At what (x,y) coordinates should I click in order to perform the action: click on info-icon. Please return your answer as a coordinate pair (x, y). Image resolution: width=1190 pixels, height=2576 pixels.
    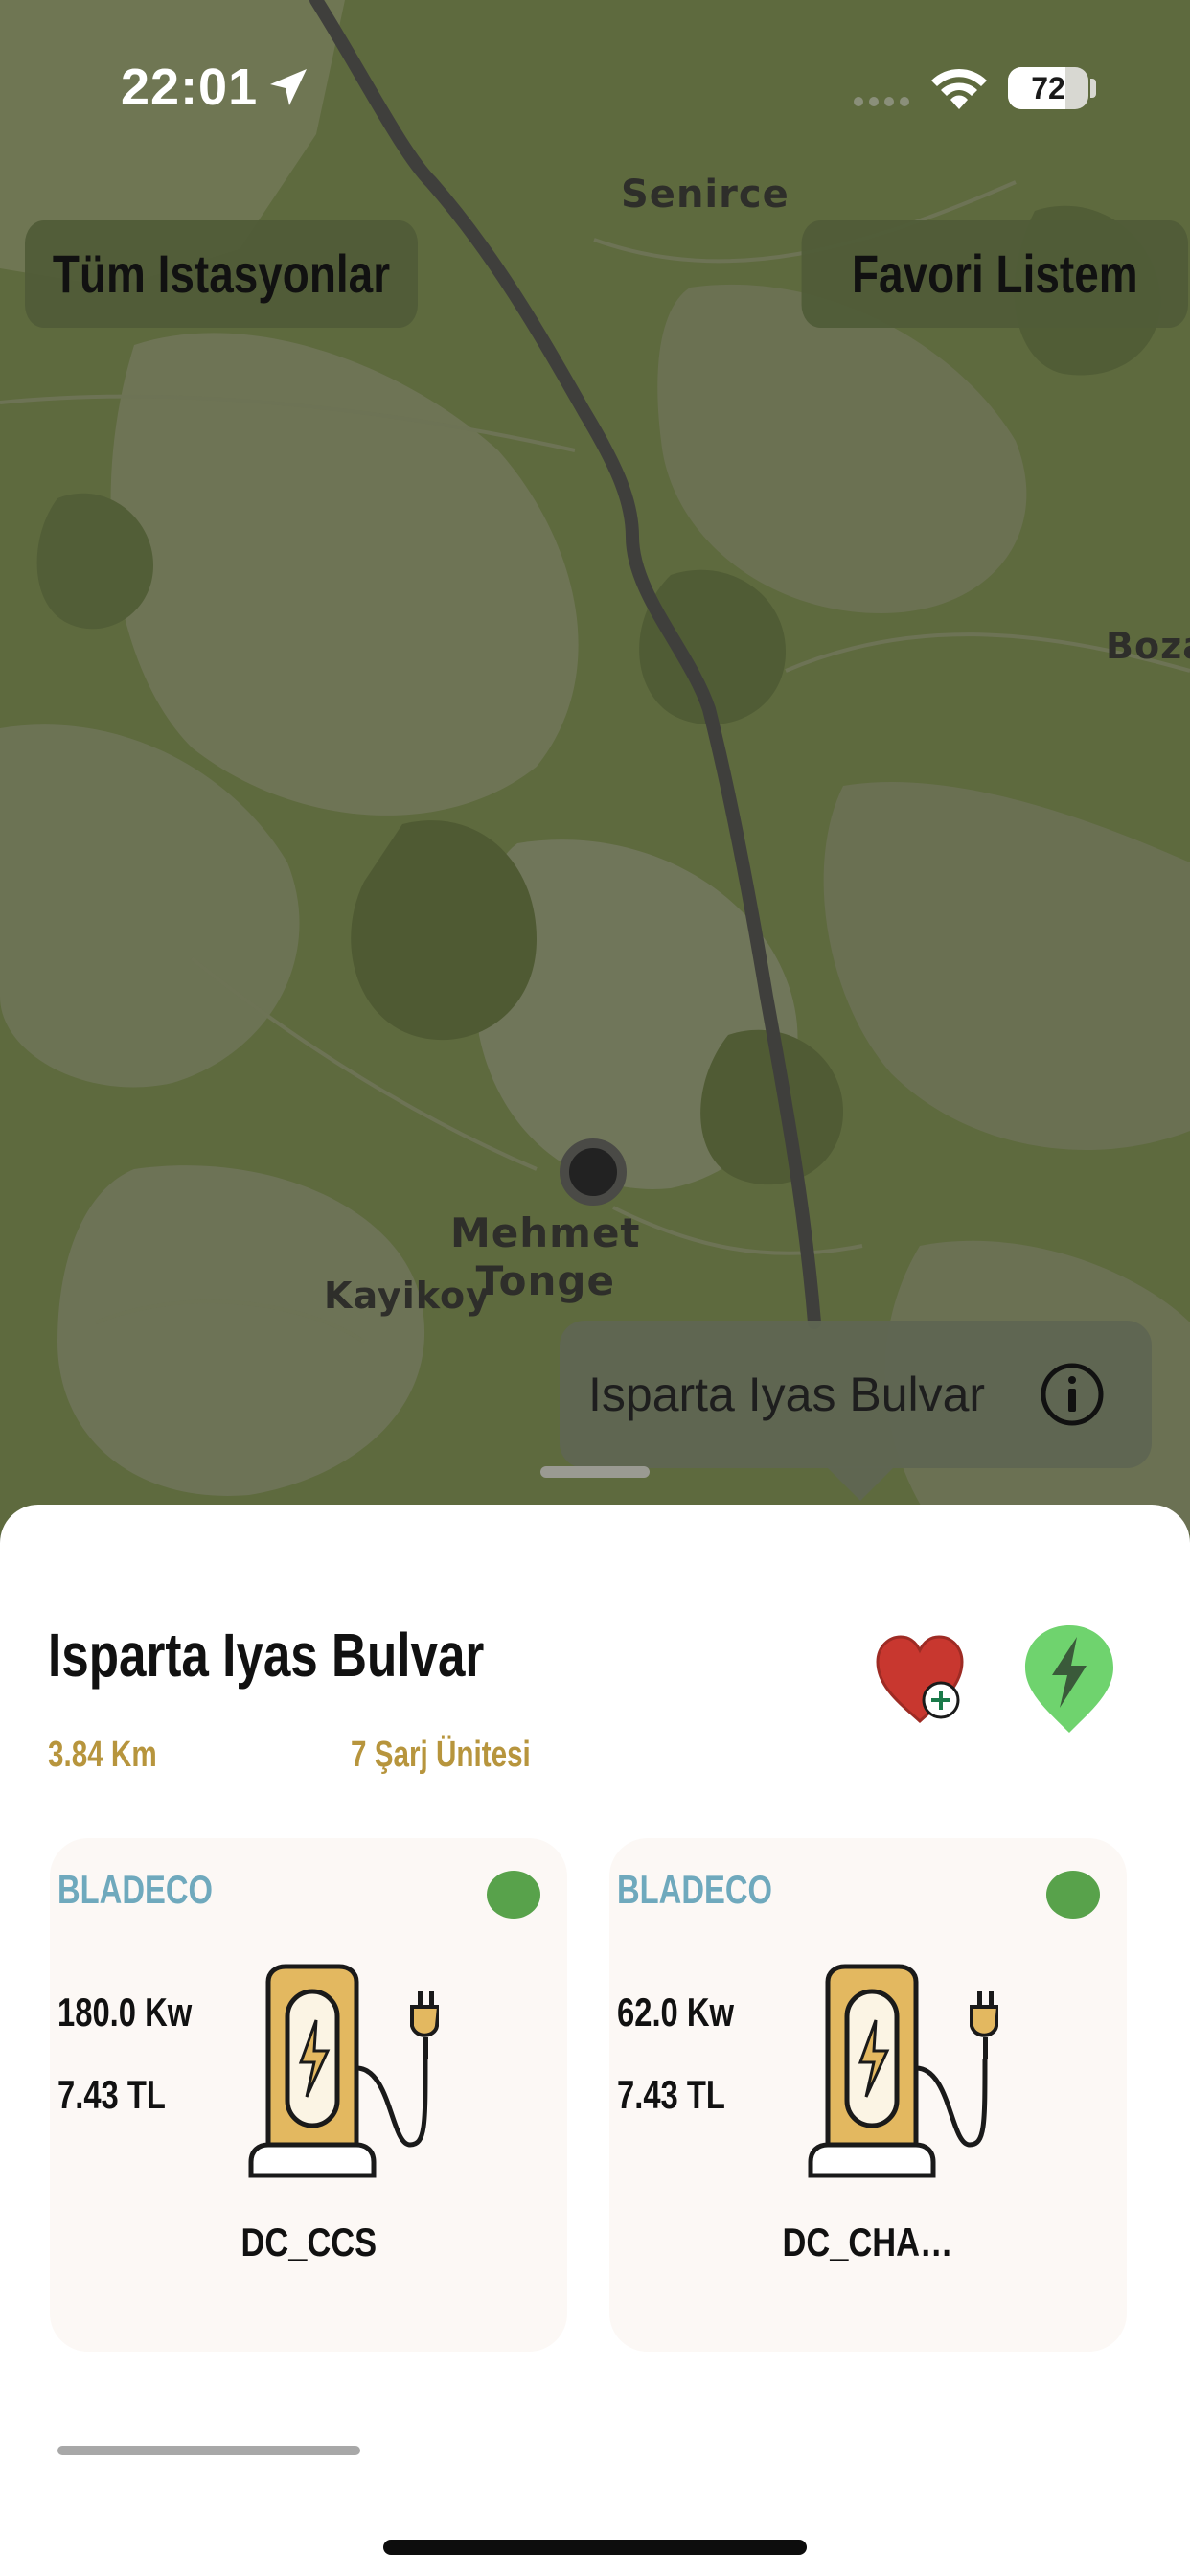
    Looking at the image, I should click on (1072, 1394).